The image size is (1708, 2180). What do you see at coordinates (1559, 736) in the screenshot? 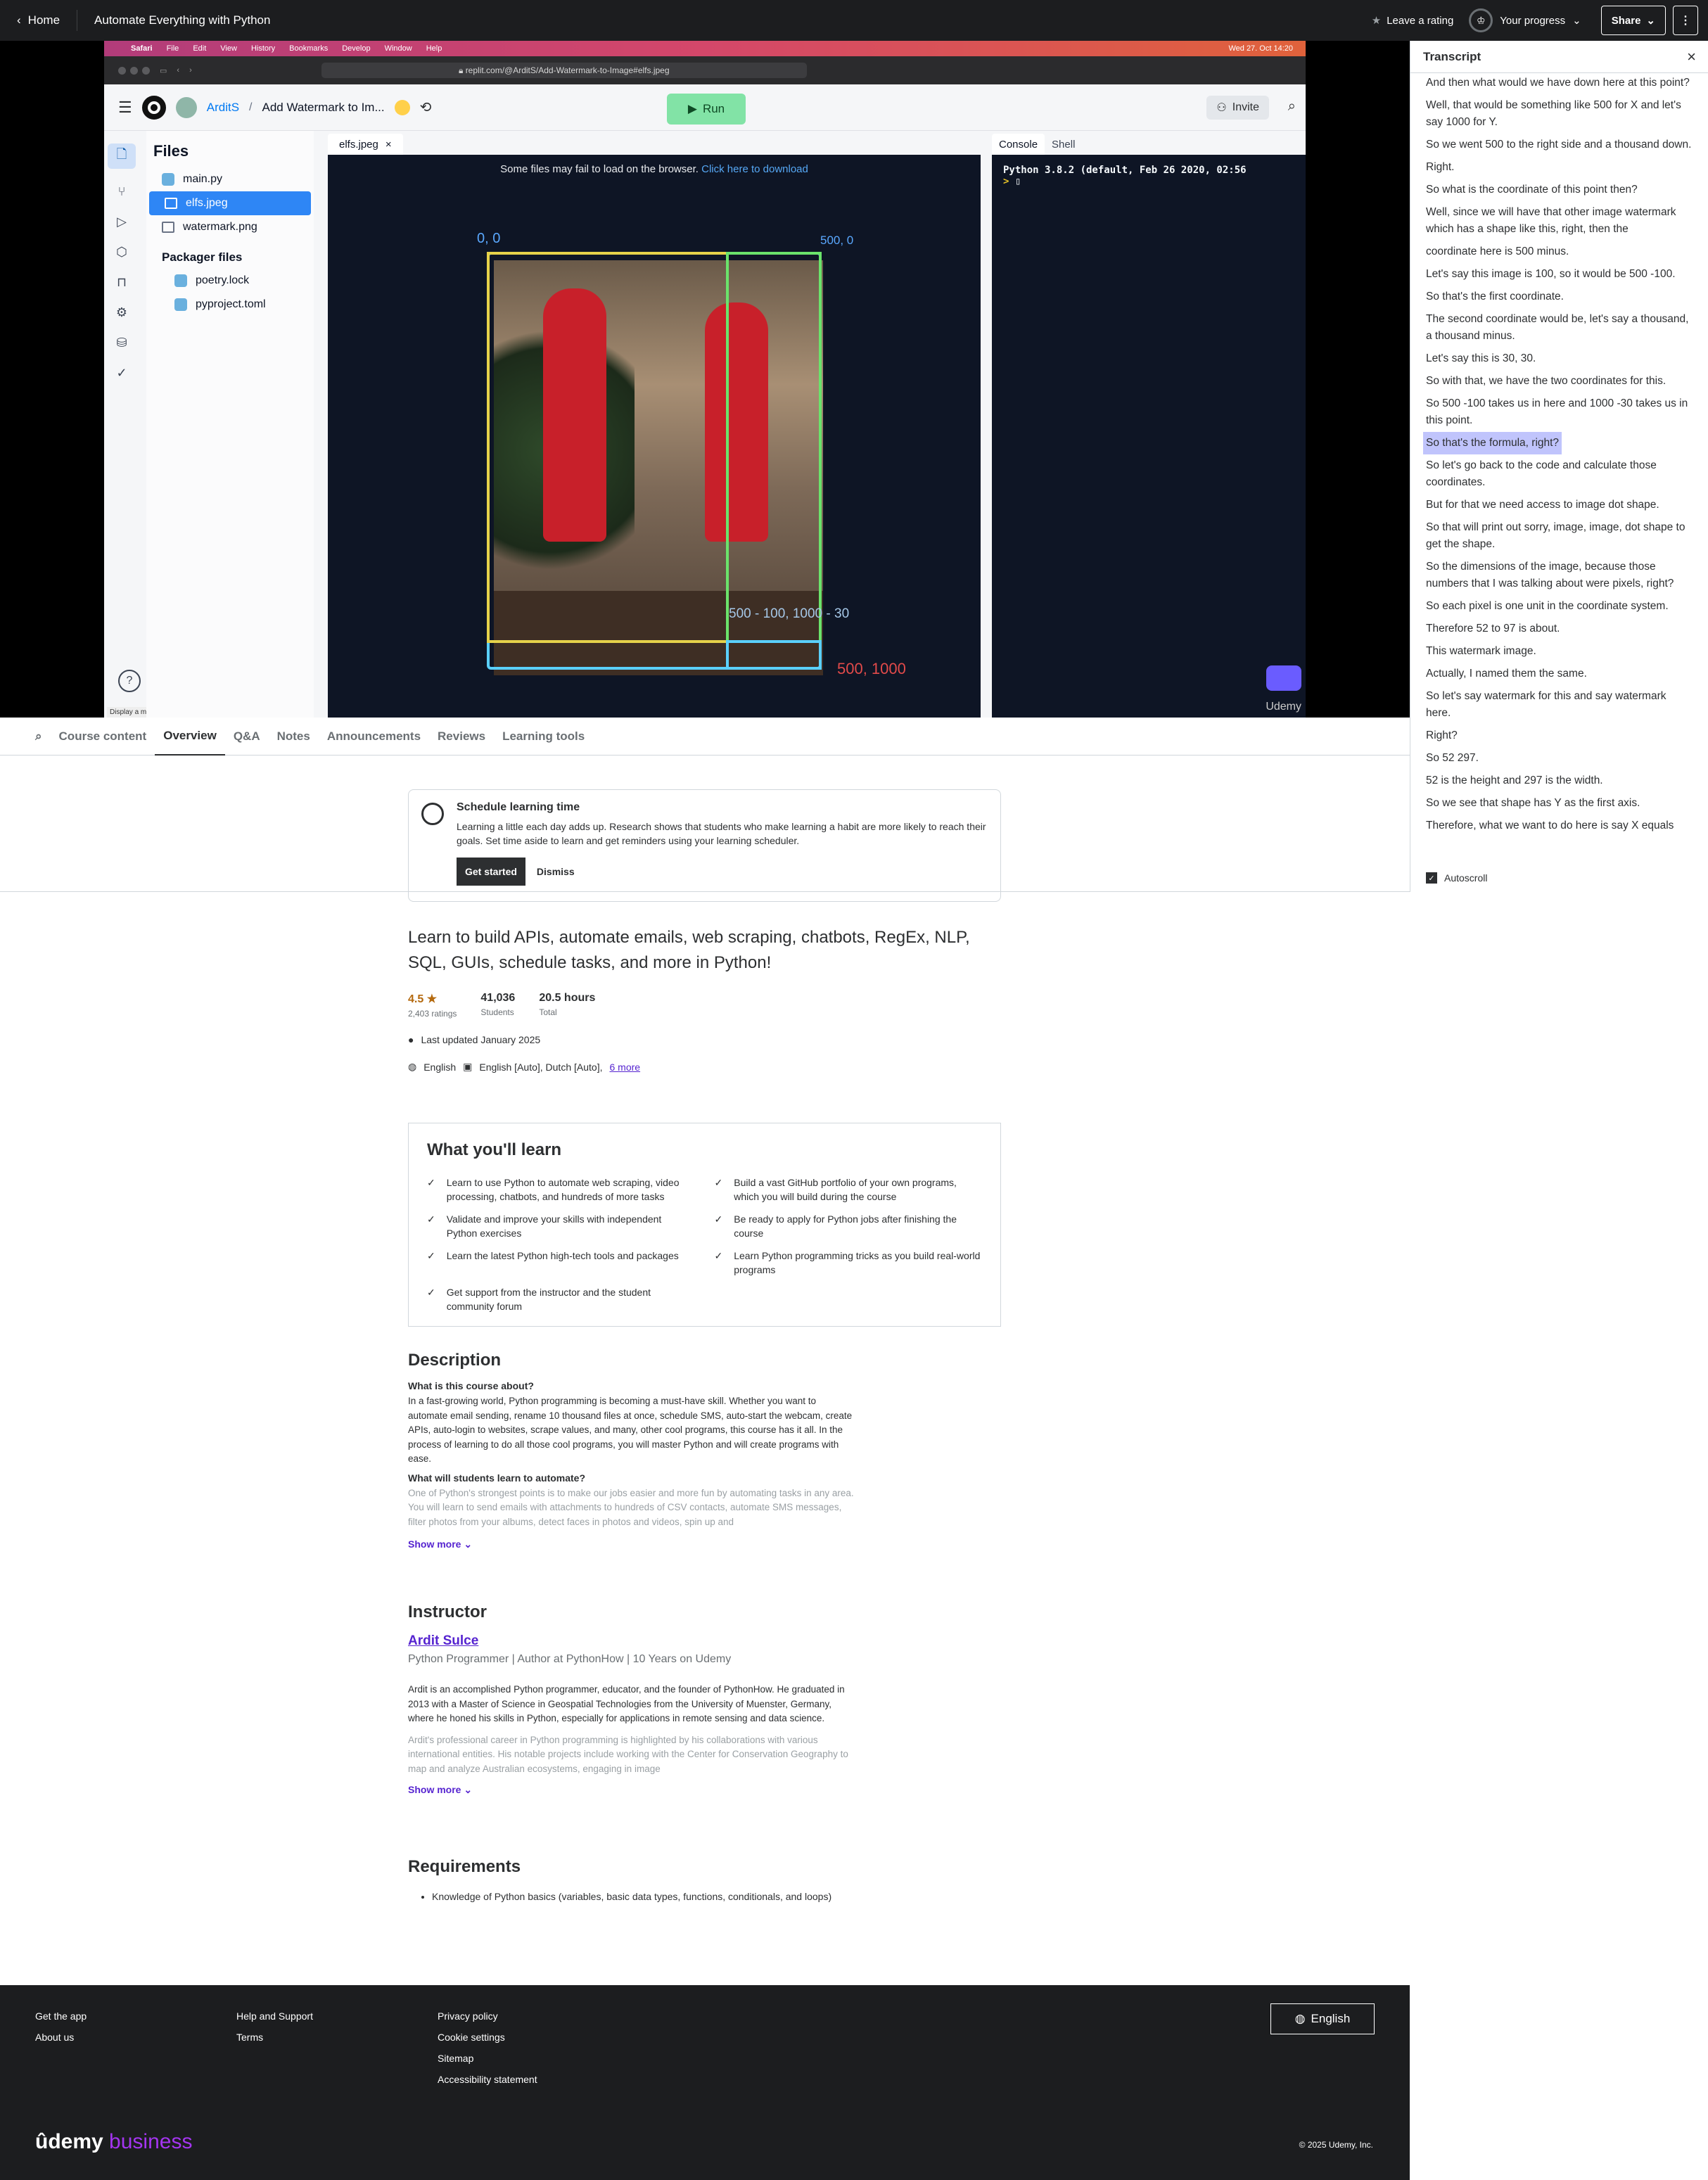
I see `transcript-line: Right?` at bounding box center [1559, 736].